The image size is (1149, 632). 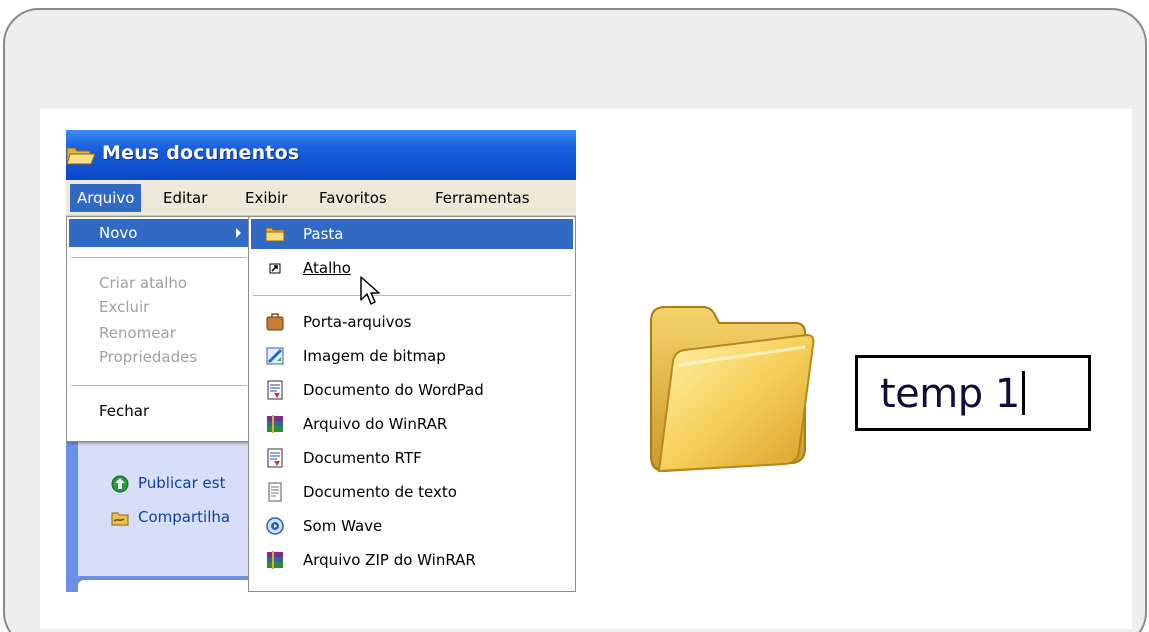 I want to click on submenu-porta-arquivos: Porta-arquivos, so click(x=412, y=322).